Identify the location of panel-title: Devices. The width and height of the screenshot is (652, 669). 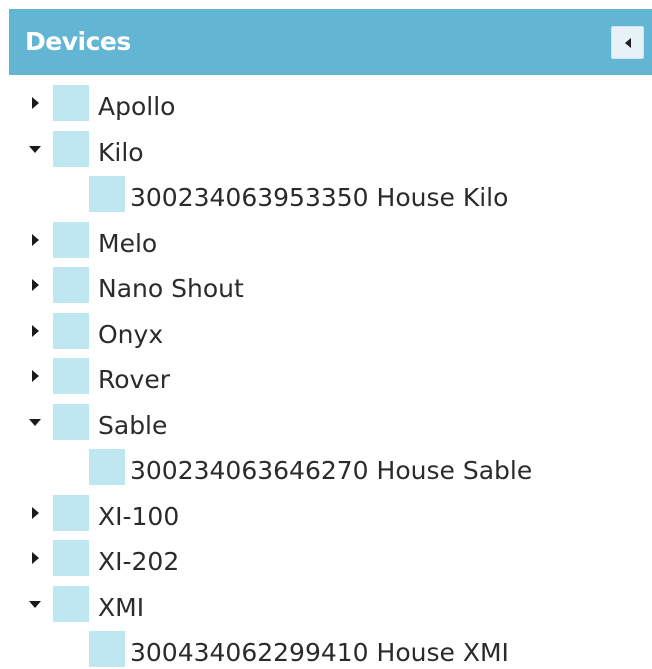
(78, 41).